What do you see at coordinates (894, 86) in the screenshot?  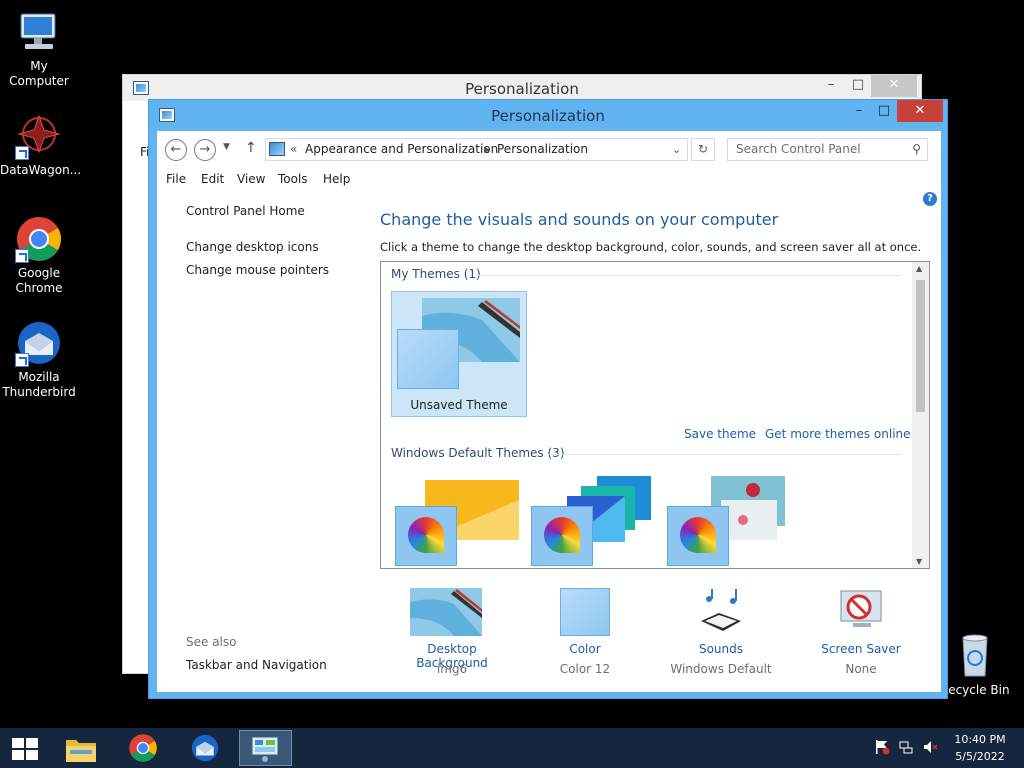 I see `back-close-button: ✕` at bounding box center [894, 86].